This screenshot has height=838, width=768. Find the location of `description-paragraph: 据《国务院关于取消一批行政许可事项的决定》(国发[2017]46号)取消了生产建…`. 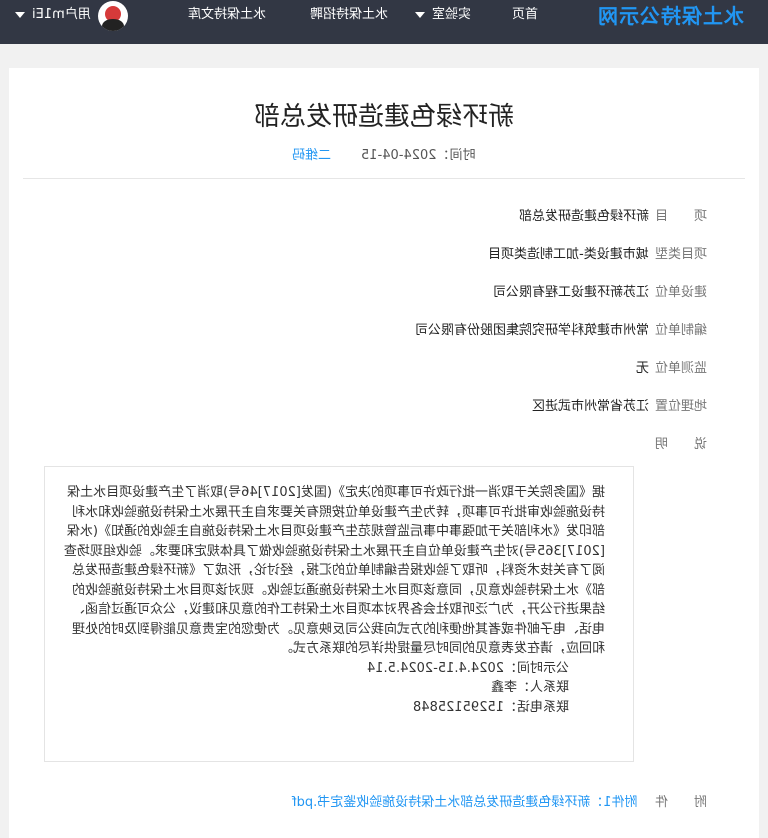

description-paragraph: 据《国务院关于取消一批行政许可事项的决定》(国发[2017]46号)取消了生产建… is located at coordinates (334, 570).